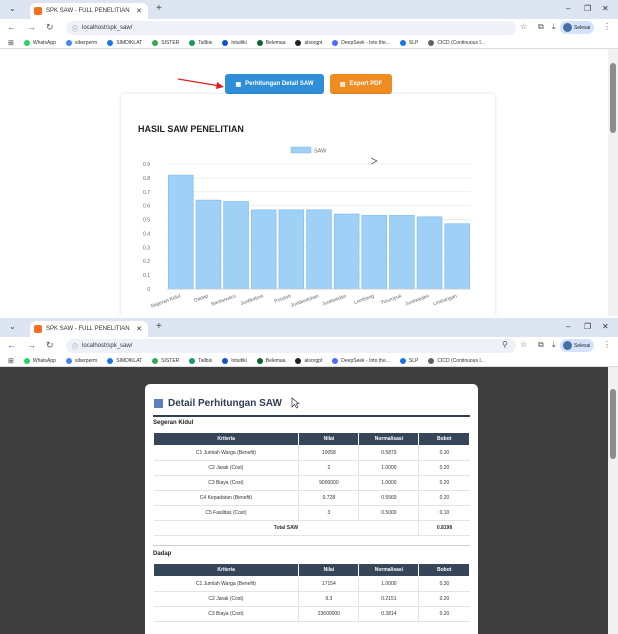 The width and height of the screenshot is (618, 634). I want to click on profile-label: Selesai, so click(582, 27).